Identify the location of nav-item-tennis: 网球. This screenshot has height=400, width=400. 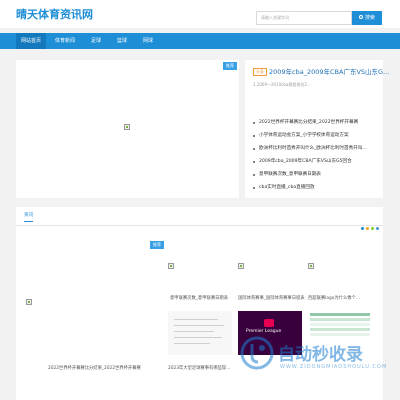
(148, 41).